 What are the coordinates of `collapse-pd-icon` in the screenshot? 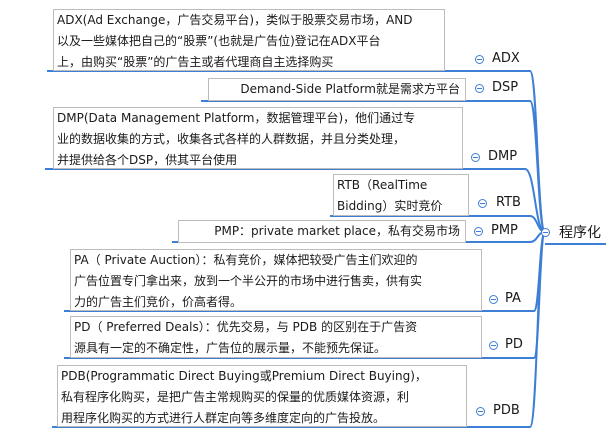 It's located at (493, 345).